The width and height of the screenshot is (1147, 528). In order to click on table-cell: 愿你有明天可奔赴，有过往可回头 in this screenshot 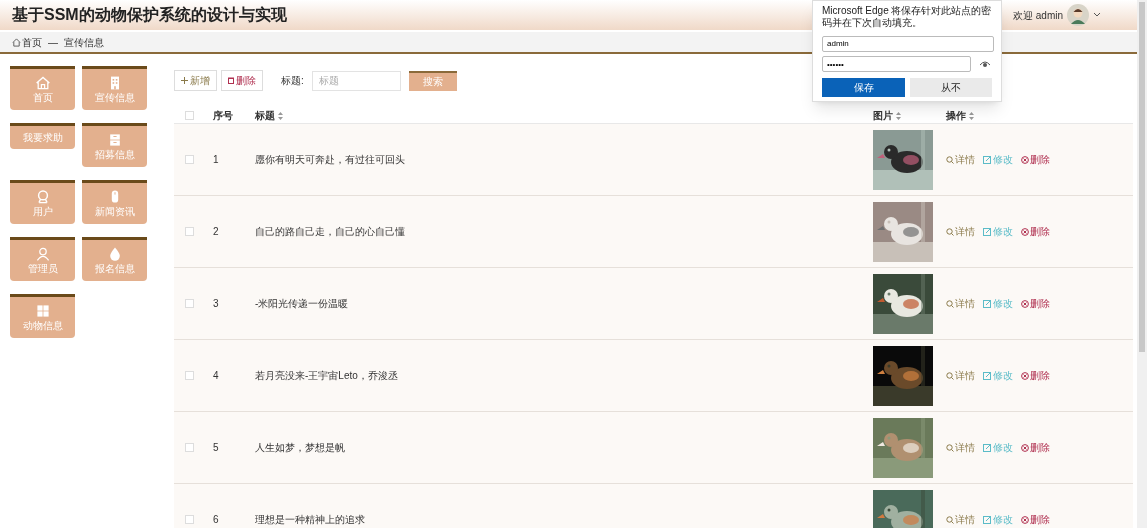, I will do `click(330, 159)`.